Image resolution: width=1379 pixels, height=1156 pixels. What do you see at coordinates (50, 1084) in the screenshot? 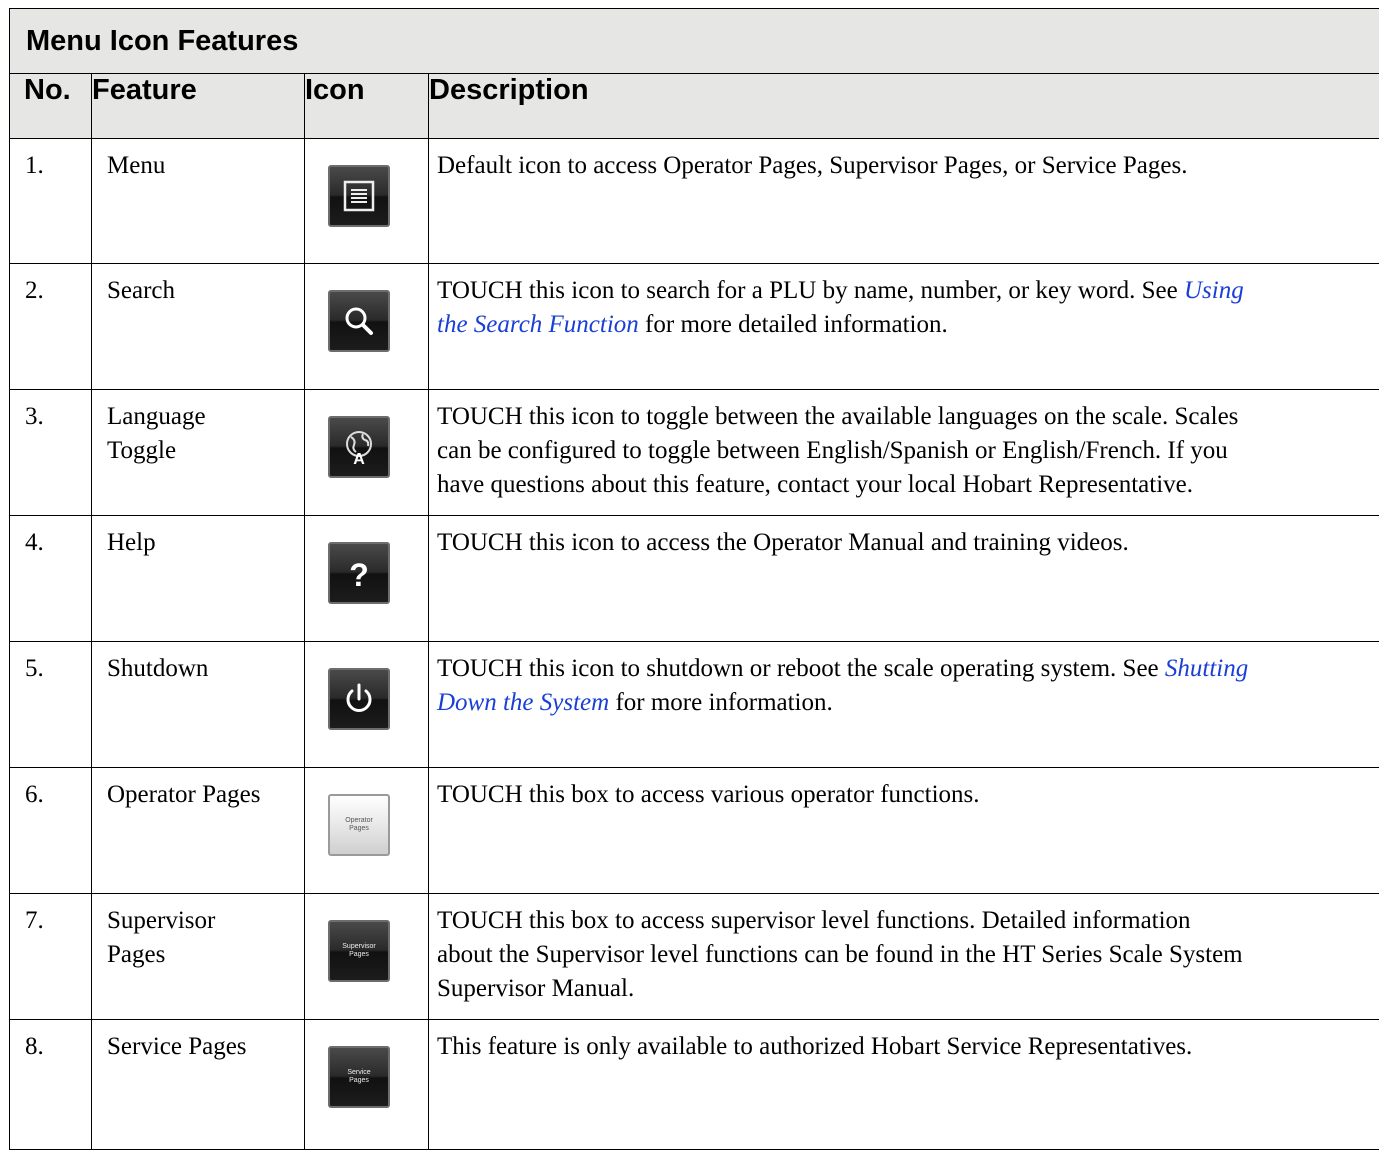
I see `row-number: 8.` at bounding box center [50, 1084].